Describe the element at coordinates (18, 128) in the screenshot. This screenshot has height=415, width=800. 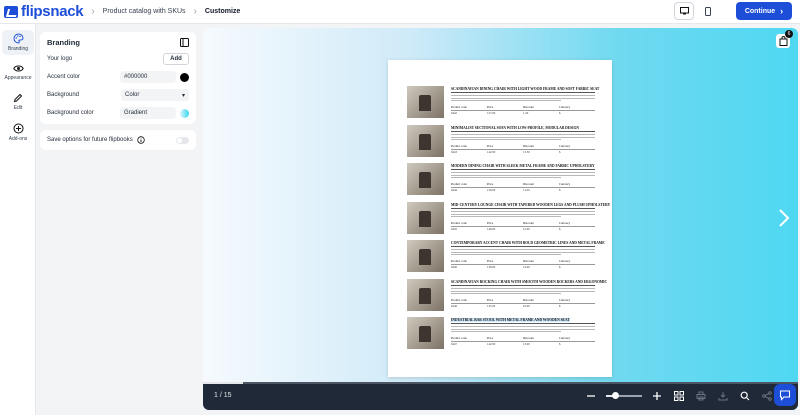
I see `plus-circle-icon` at that location.